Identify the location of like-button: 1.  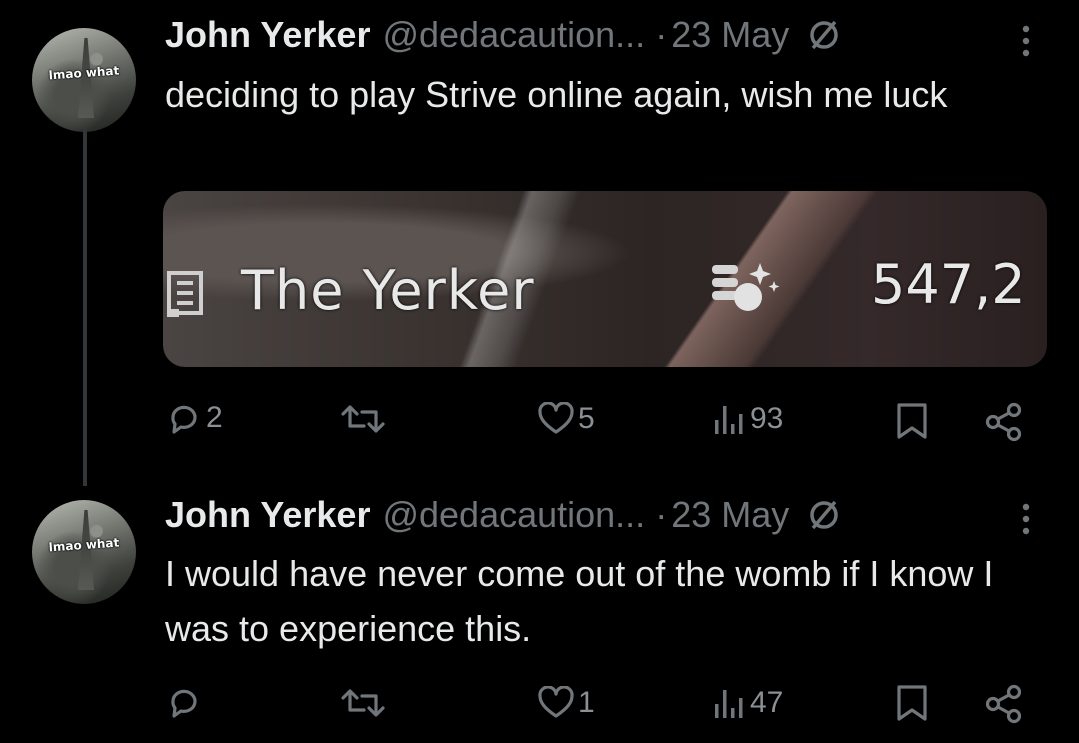
(566, 703).